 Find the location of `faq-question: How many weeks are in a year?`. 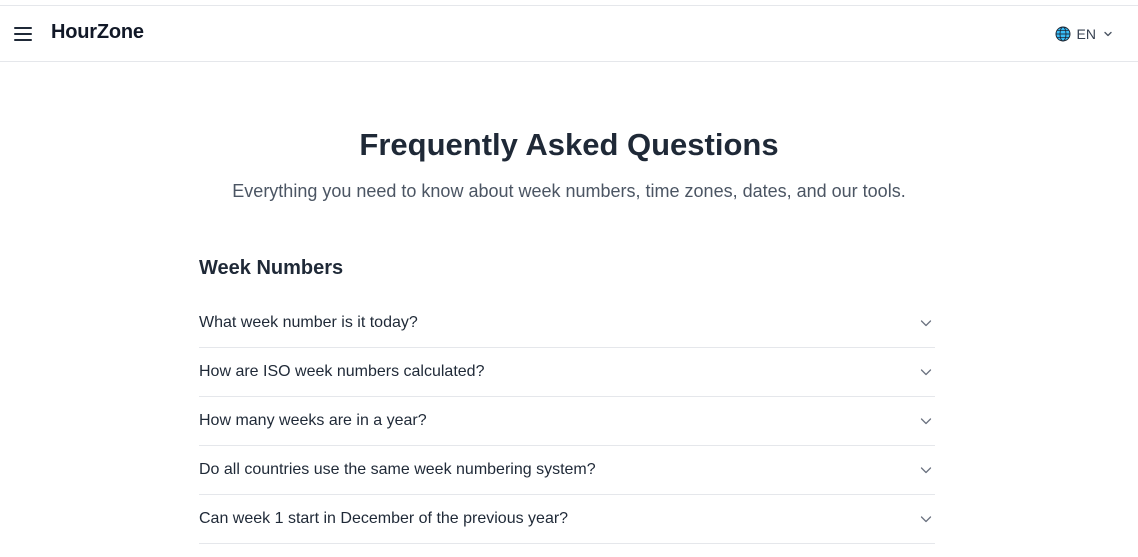

faq-question: How many weeks are in a year? is located at coordinates (313, 420).